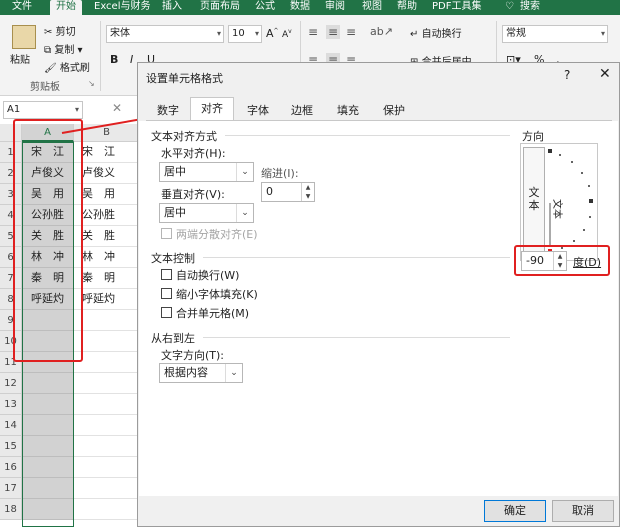  Describe the element at coordinates (11, 467) in the screenshot. I see `row-header: 16` at that location.